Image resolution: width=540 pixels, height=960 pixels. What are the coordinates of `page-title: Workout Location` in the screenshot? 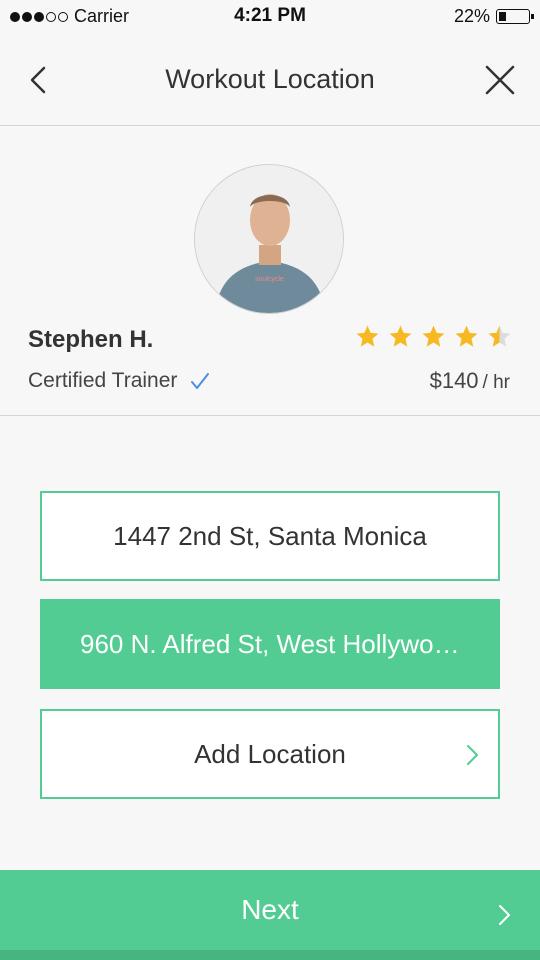 It's located at (270, 79).